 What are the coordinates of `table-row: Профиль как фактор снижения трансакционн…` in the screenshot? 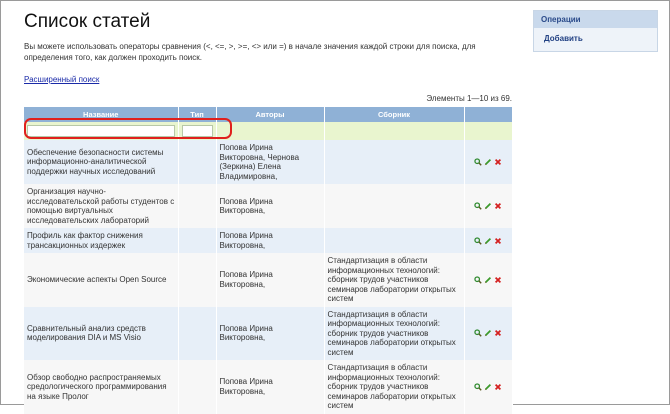 It's located at (268, 240).